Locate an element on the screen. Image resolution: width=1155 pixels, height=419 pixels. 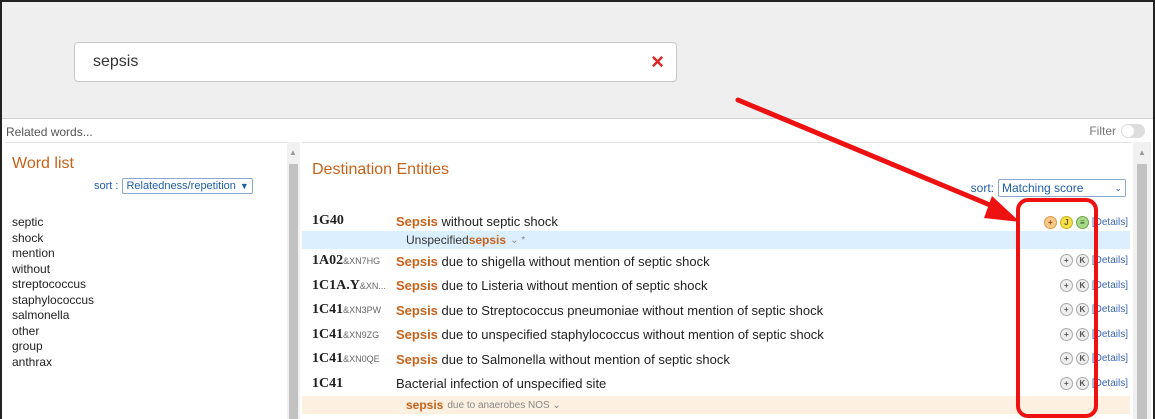
word-item: salmonella is located at coordinates (53, 316).